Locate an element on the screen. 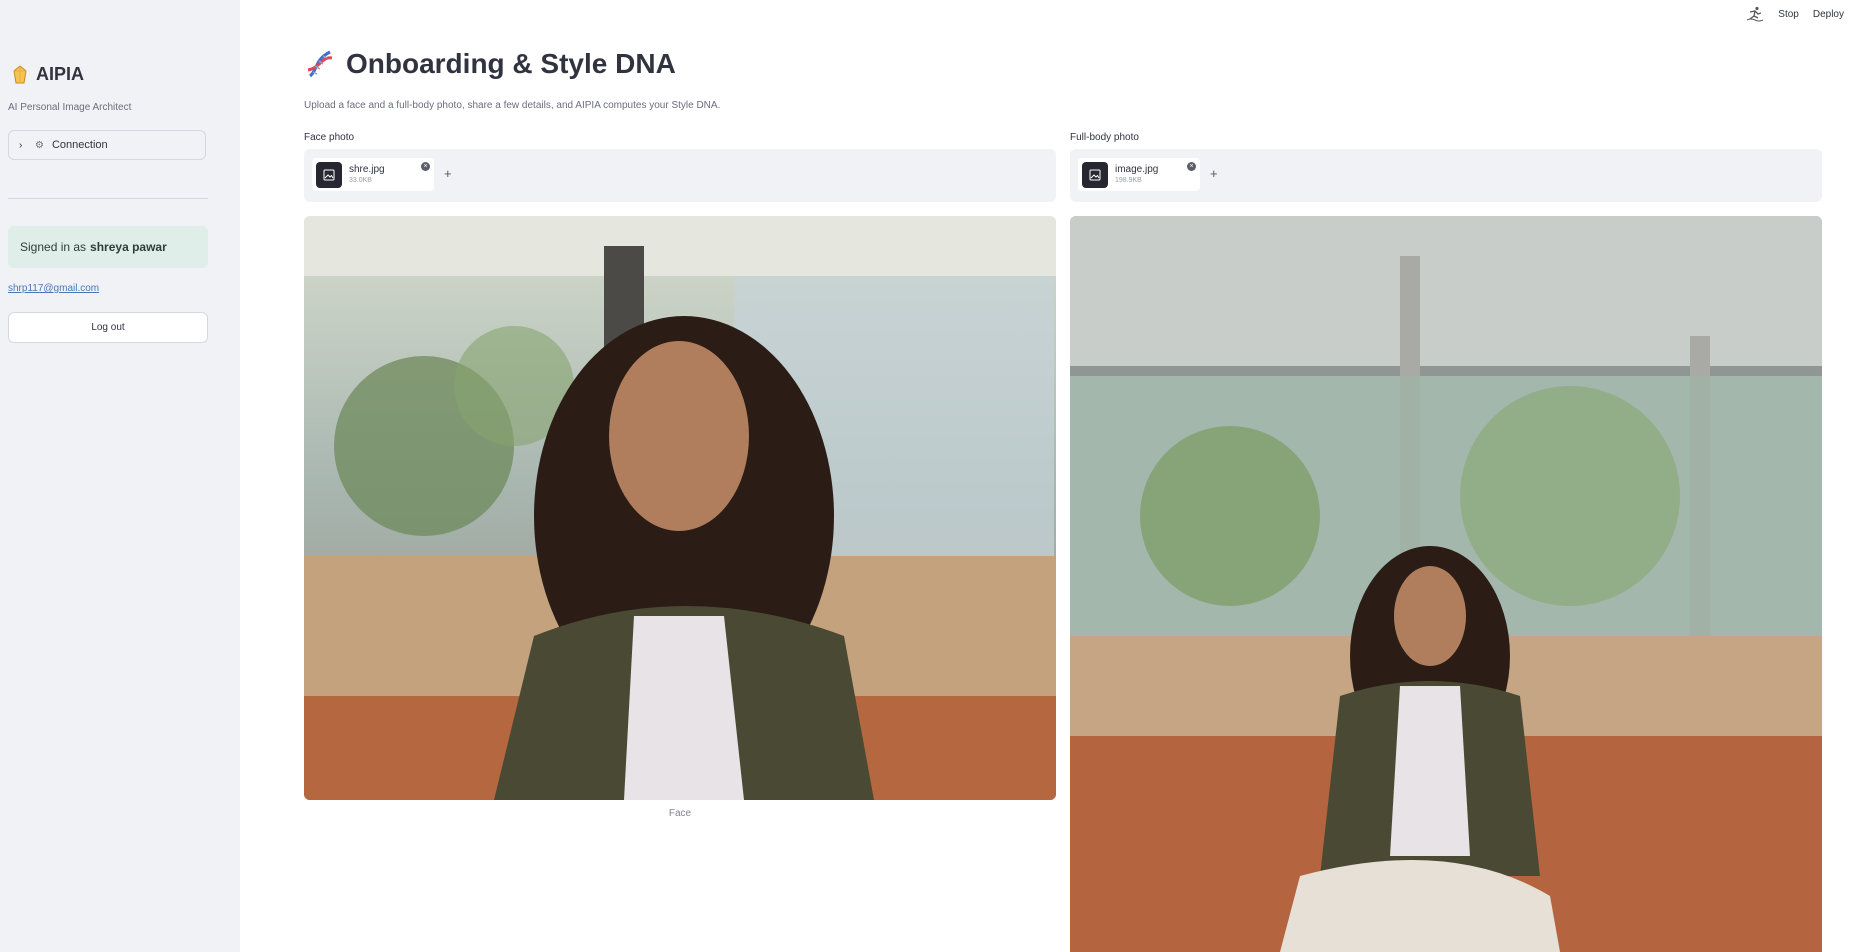 This screenshot has height=952, width=1862. face-uploader: shre.jpg 33.0KB × + is located at coordinates (680, 175).